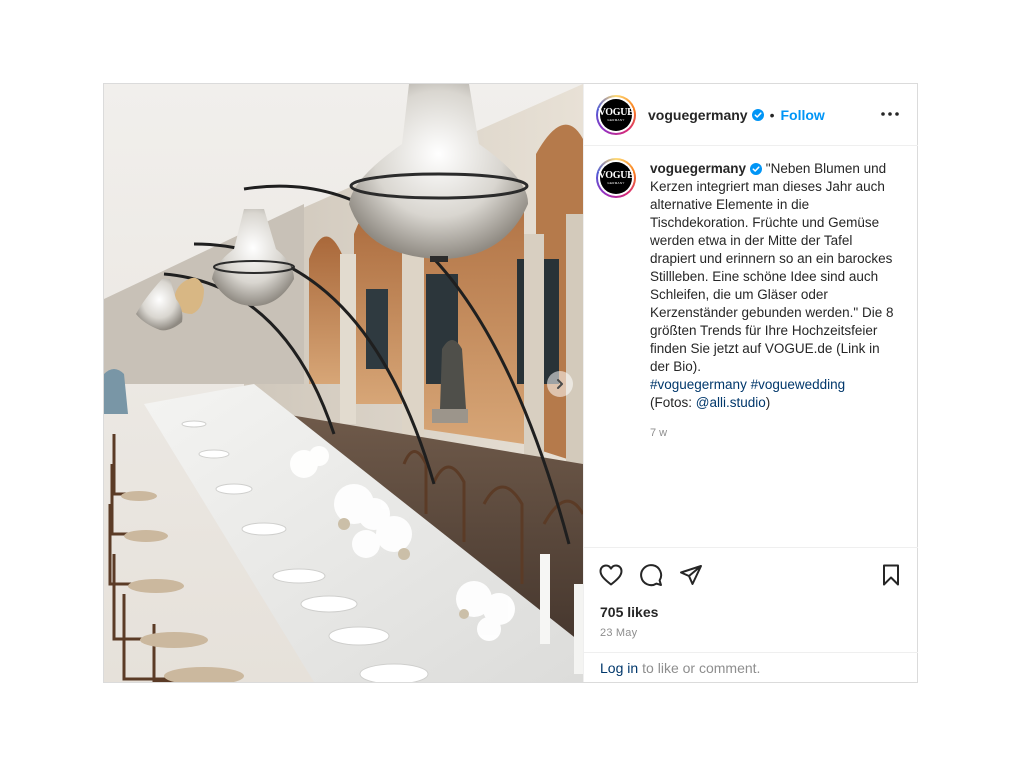  I want to click on hashtag-link: #voguegermany, so click(698, 384).